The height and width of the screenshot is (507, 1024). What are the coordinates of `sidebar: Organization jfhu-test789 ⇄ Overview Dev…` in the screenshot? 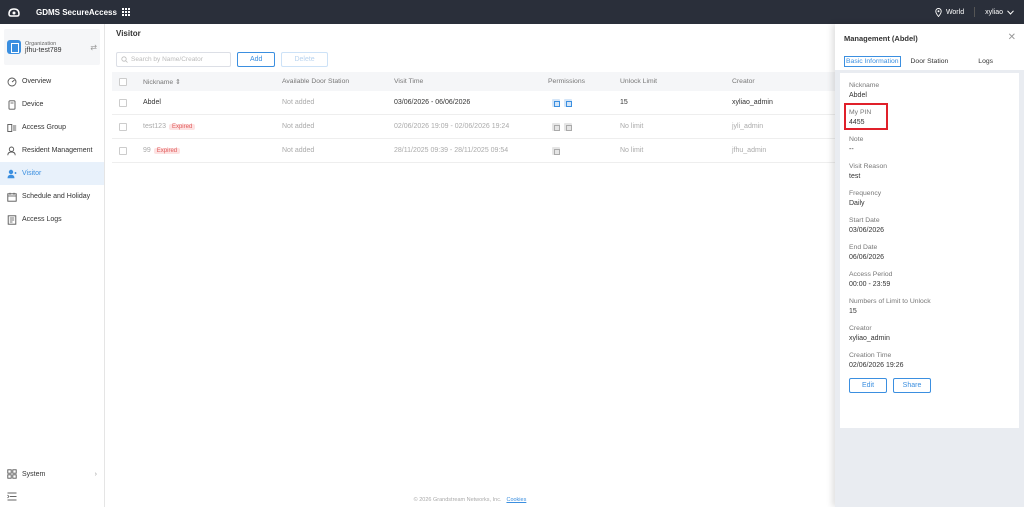 It's located at (52, 265).